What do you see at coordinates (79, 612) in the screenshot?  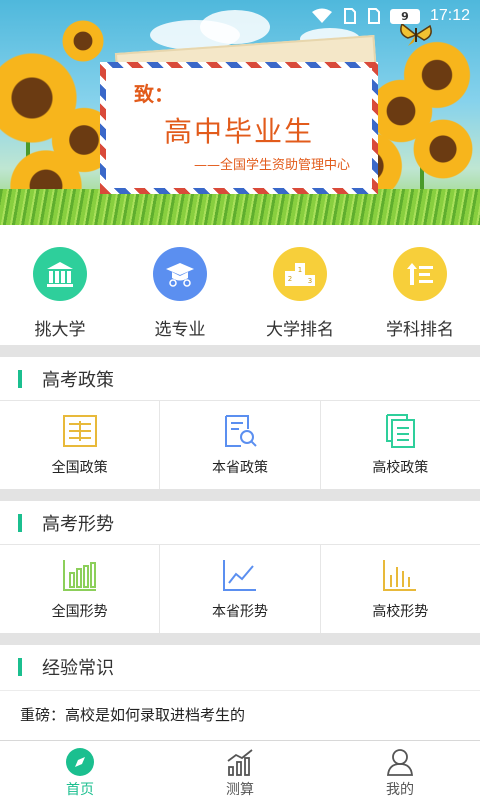 I see `trend-national-label: 全国形势` at bounding box center [79, 612].